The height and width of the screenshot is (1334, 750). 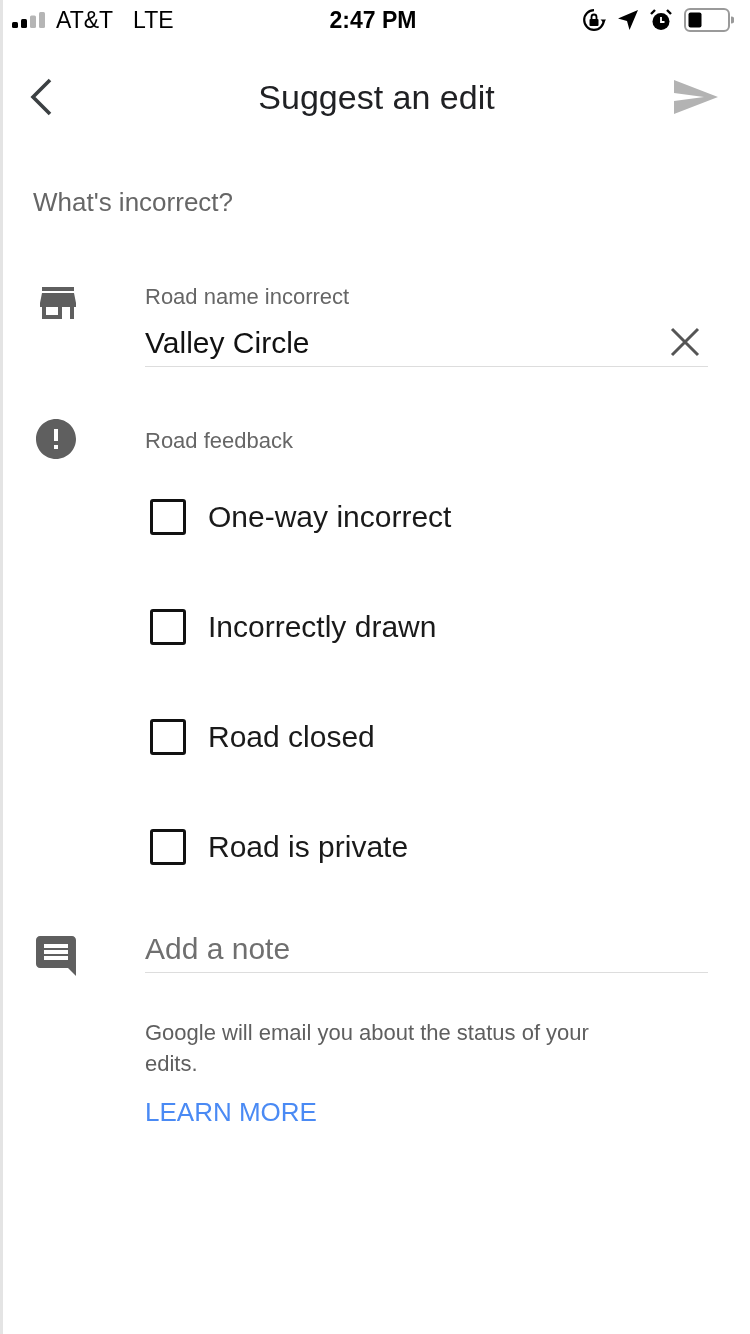 What do you see at coordinates (628, 20) in the screenshot?
I see `location-arrow-icon` at bounding box center [628, 20].